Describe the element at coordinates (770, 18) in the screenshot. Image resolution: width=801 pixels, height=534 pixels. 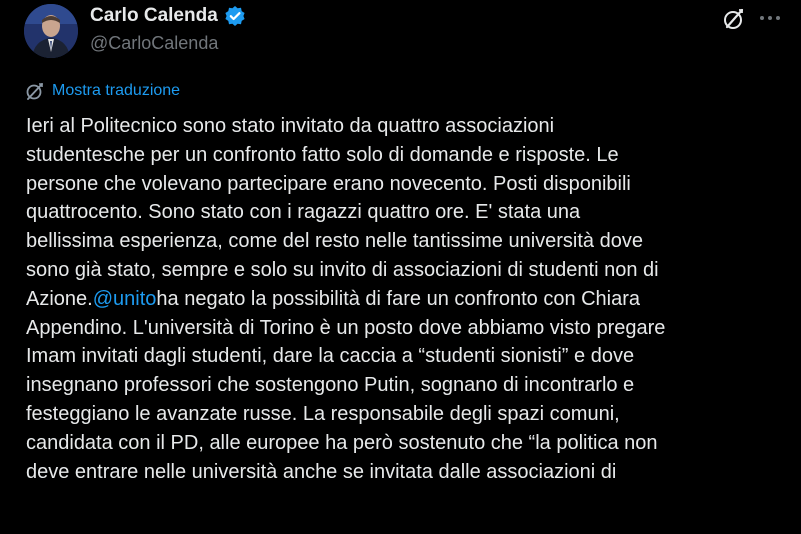
I see `more-options-icon` at that location.